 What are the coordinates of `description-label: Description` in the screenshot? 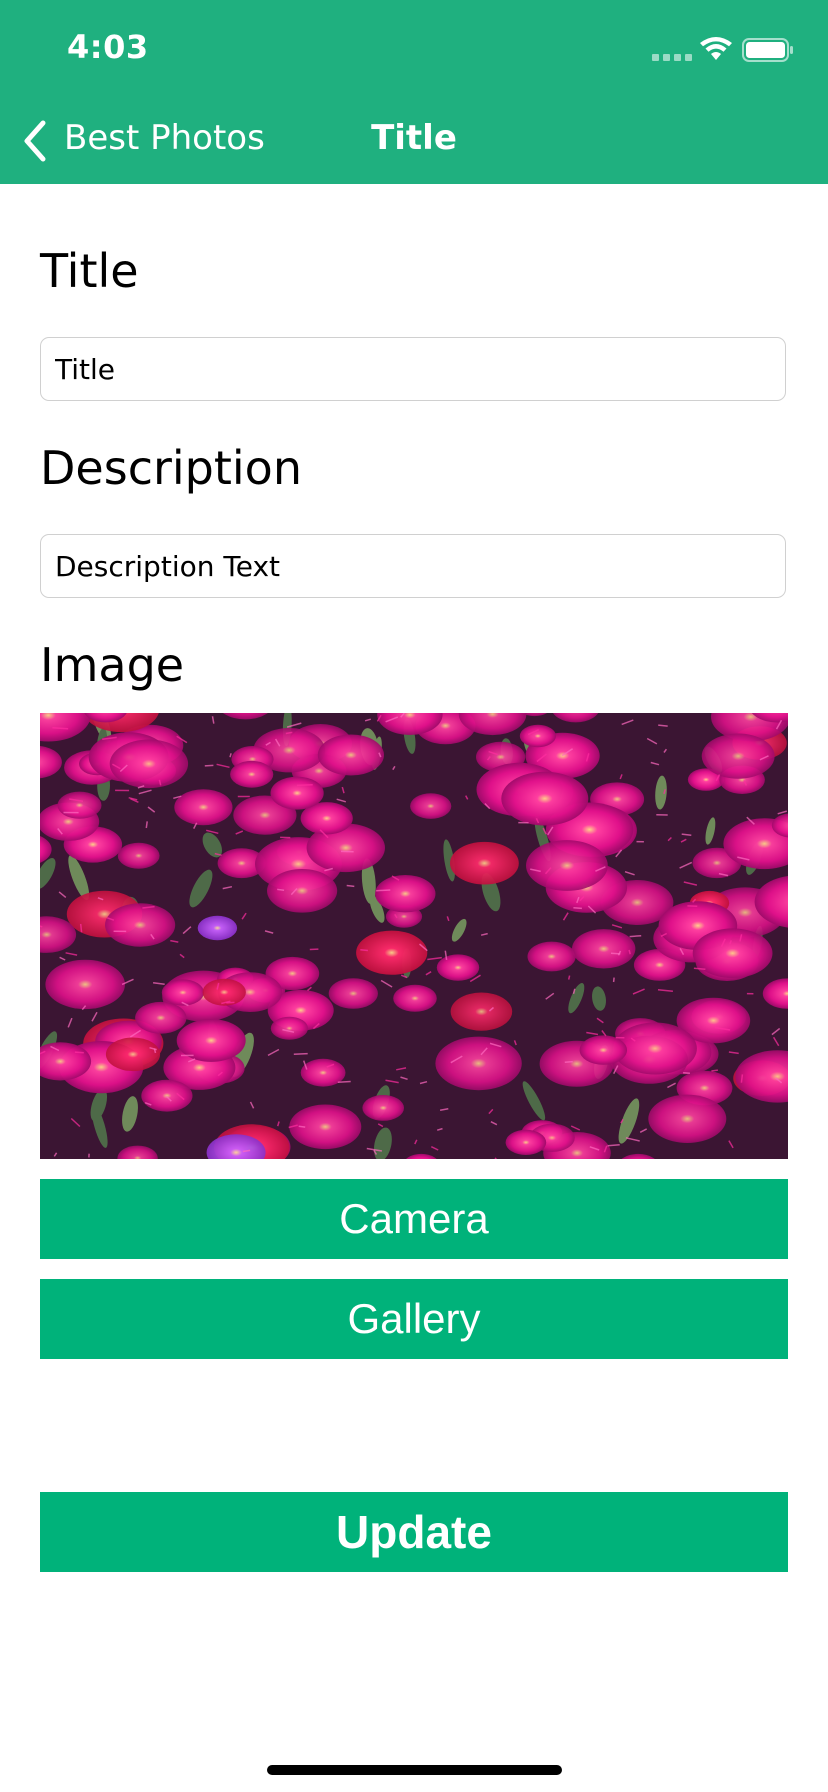 It's located at (171, 468).